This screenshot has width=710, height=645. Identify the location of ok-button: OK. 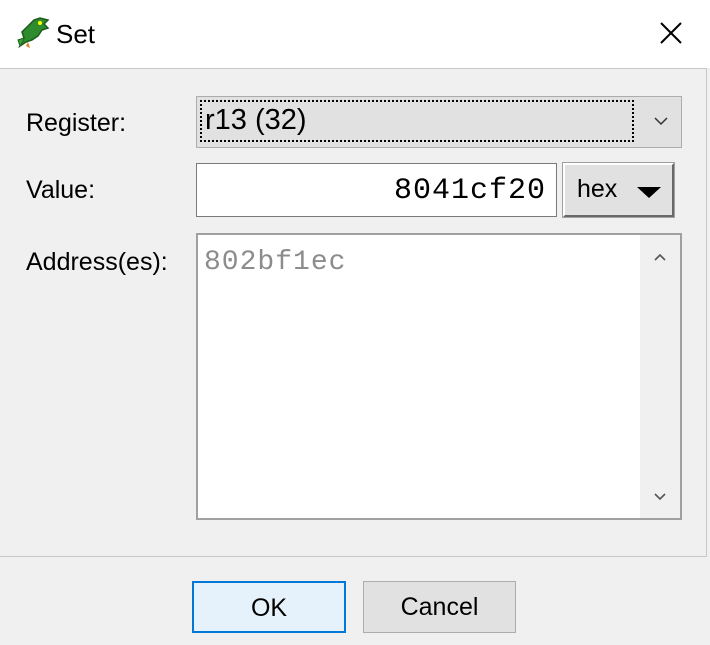
(269, 607).